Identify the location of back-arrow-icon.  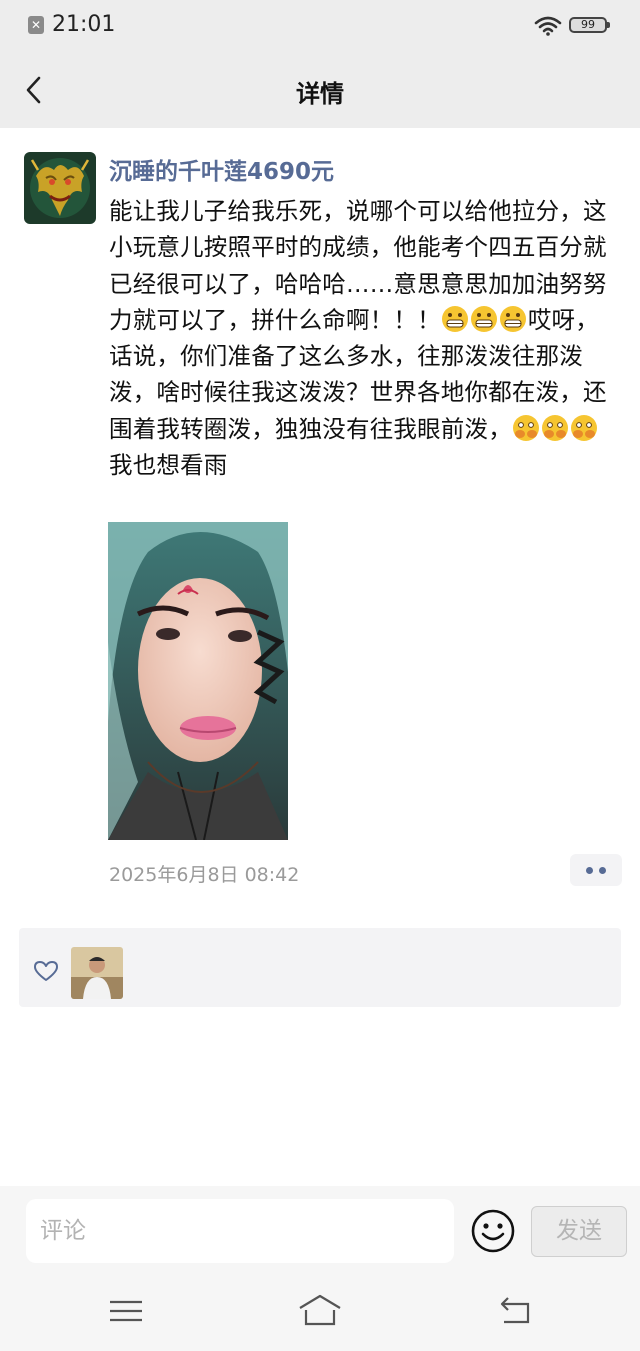
(516, 1311).